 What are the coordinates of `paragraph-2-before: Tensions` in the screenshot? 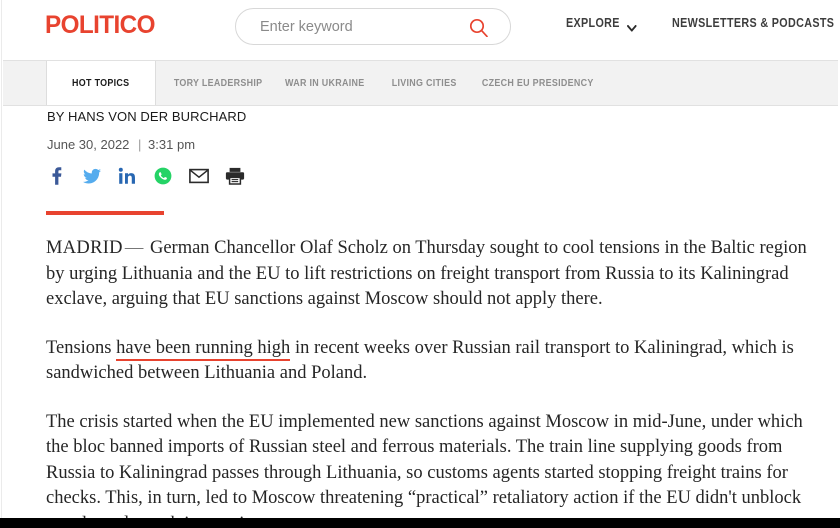 It's located at (81, 347).